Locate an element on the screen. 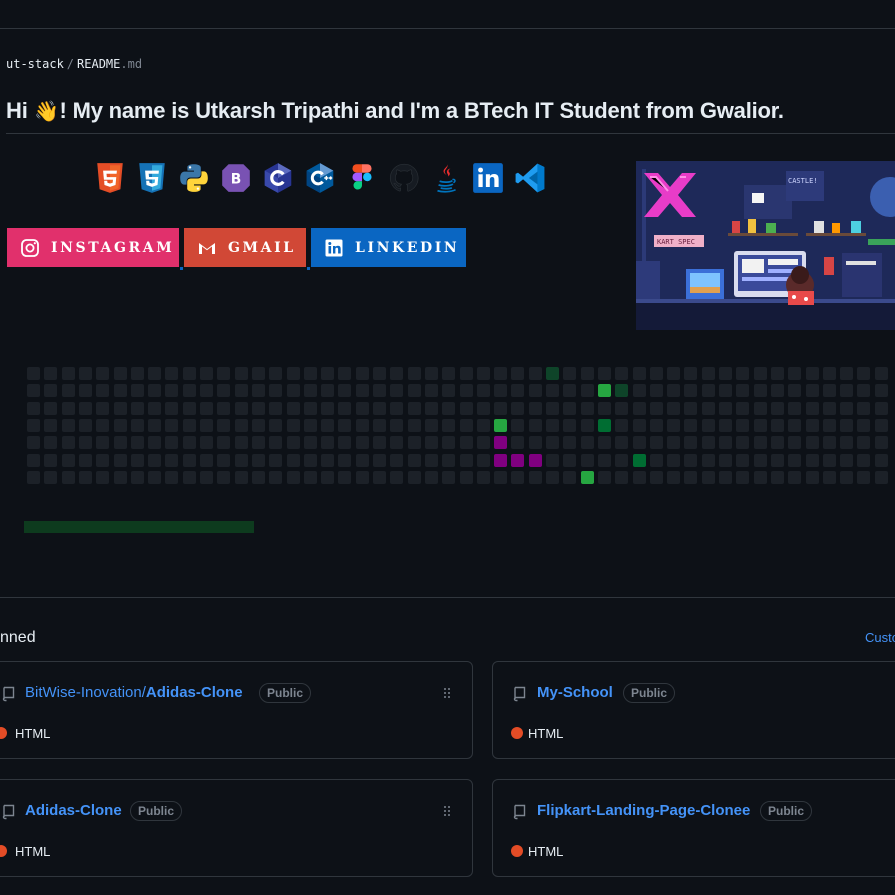  repo-name: Adidas-Clone is located at coordinates (194, 692).